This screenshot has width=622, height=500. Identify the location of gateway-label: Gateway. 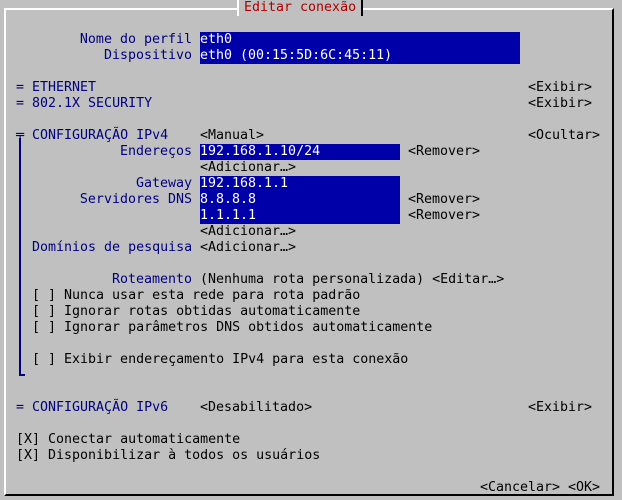
(163, 183).